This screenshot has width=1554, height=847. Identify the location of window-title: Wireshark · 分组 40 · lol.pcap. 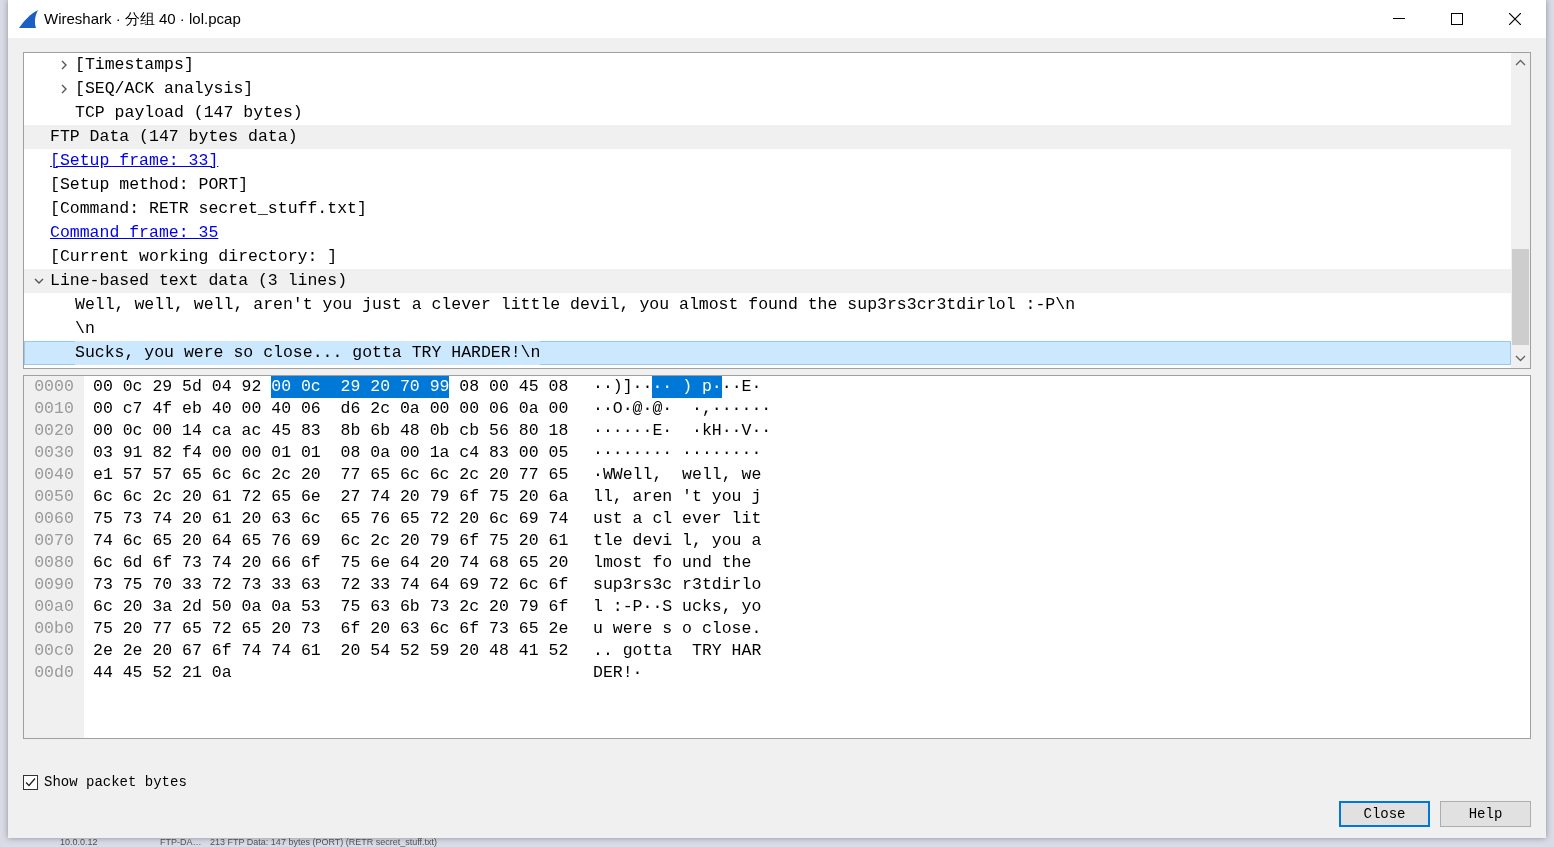
(142, 18).